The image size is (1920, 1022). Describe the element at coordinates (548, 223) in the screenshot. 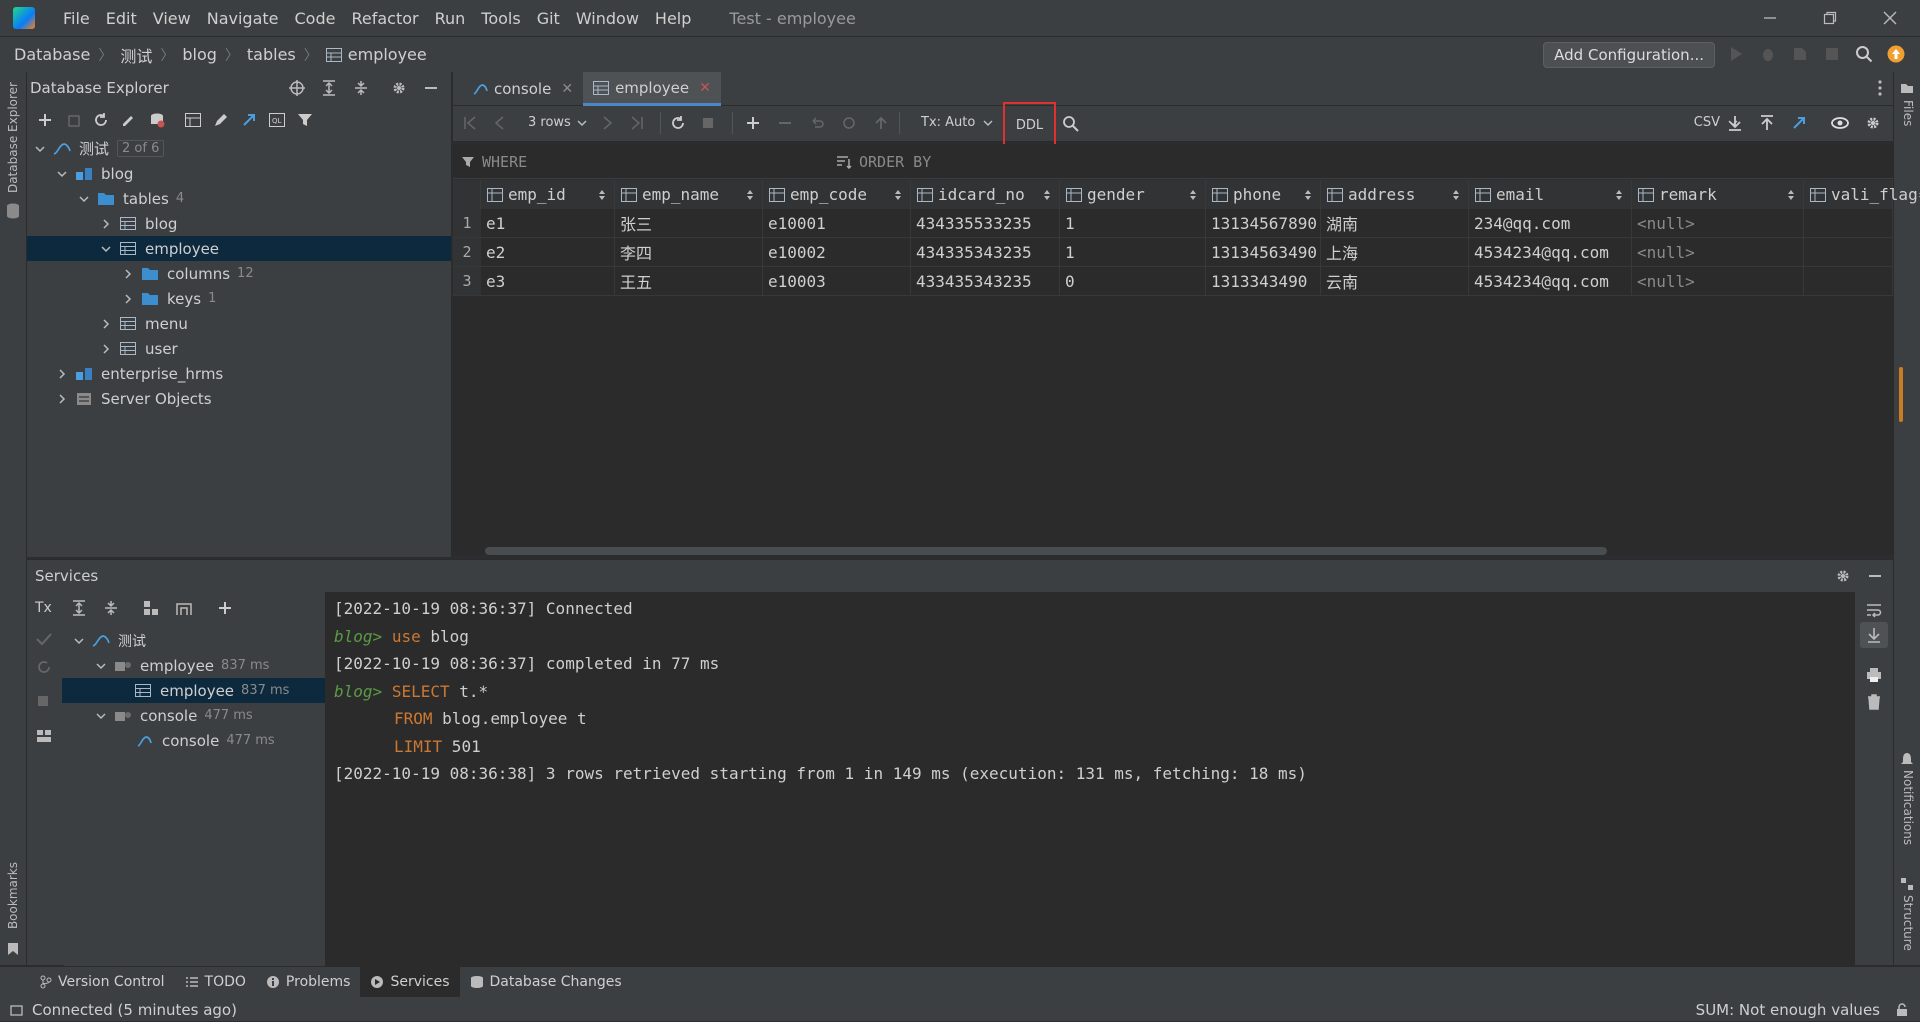

I see `table-cell: e1` at that location.